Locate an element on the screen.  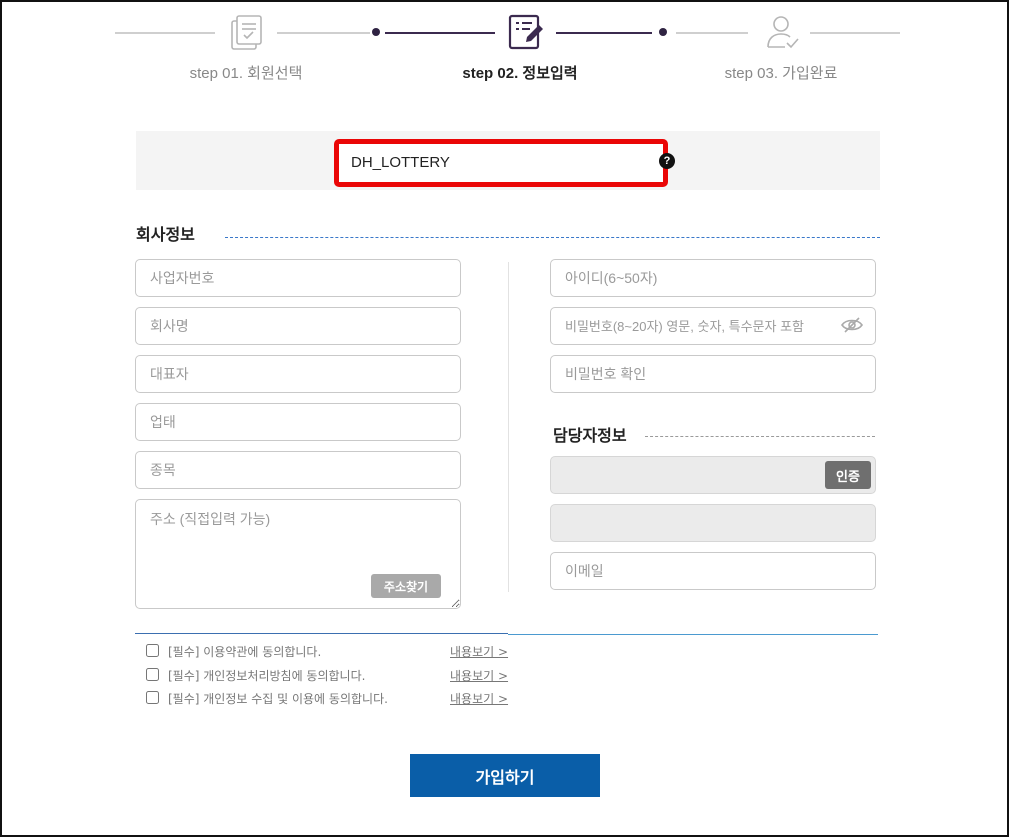
user-check-icon is located at coordinates (783, 32).